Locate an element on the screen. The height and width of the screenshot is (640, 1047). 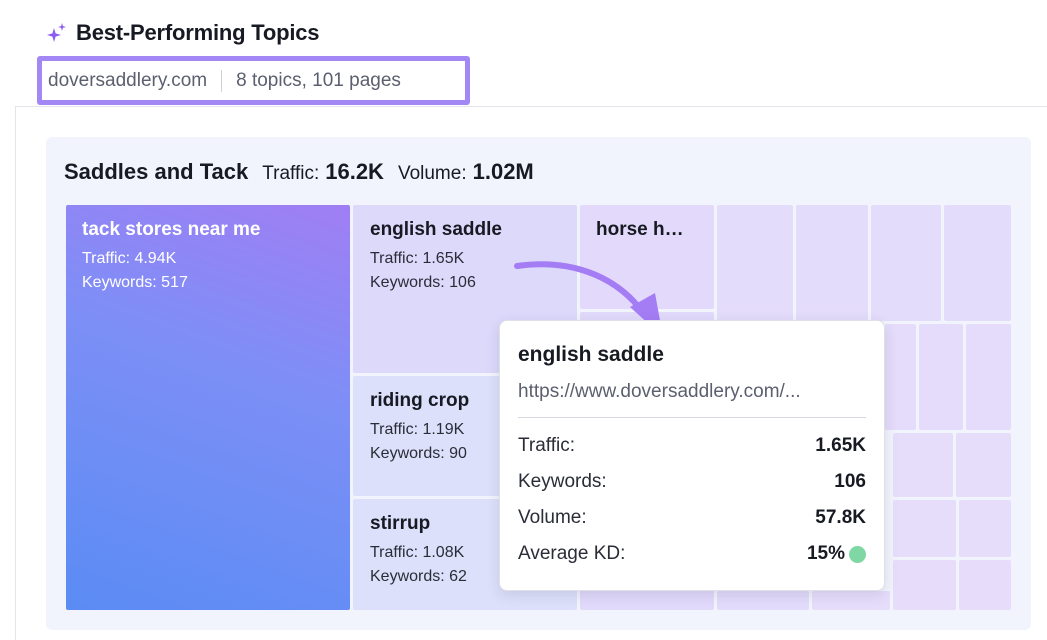
kd-value: 15% is located at coordinates (825, 553).